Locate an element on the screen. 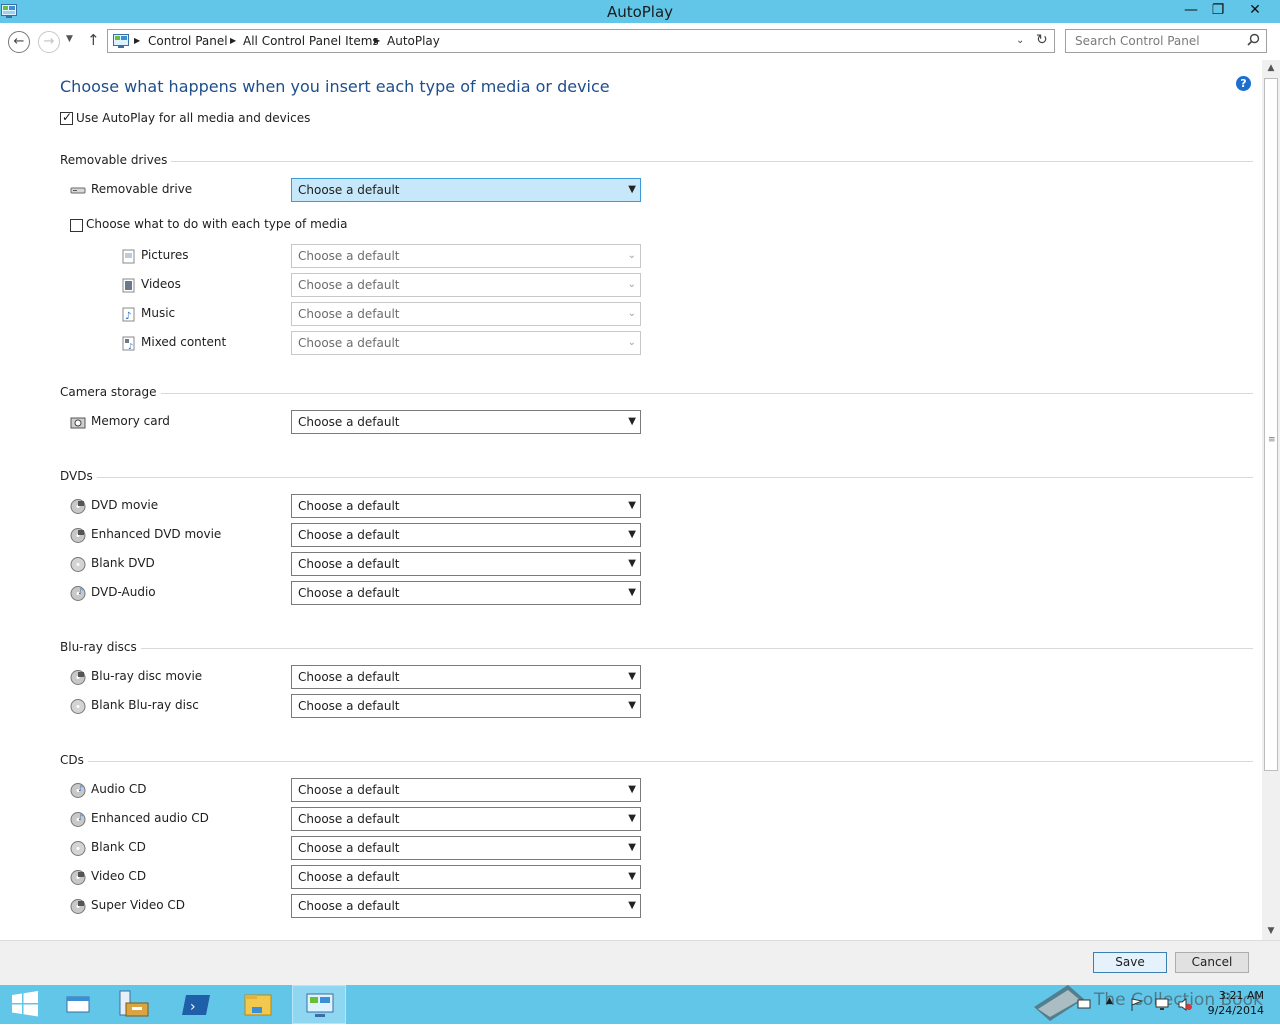 The image size is (1280, 1028). maximize-button: ❐ is located at coordinates (1218, 10).